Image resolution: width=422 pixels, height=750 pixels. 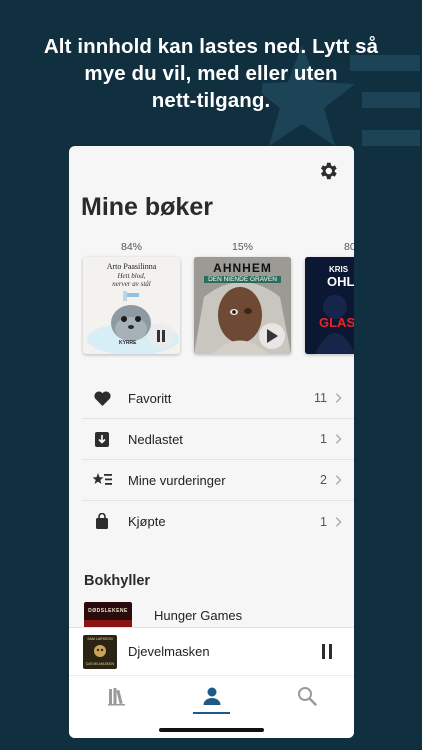 I want to click on menu-item-label: Nedlastet, so click(x=155, y=439).